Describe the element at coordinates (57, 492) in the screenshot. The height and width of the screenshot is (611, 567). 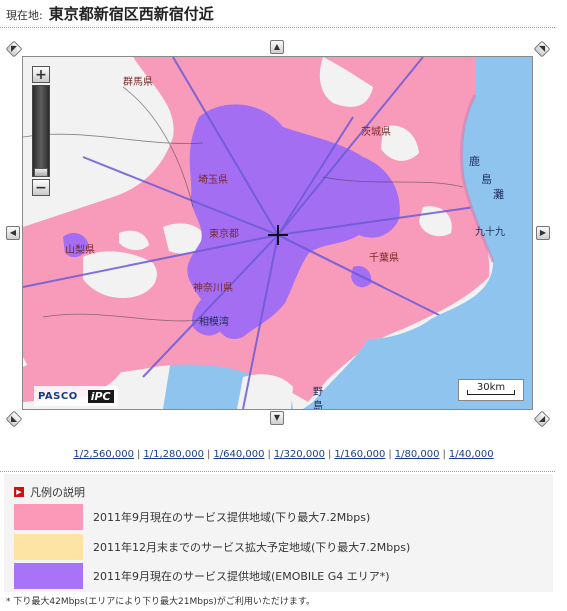
I see `legend-title: 凡例の説明` at that location.